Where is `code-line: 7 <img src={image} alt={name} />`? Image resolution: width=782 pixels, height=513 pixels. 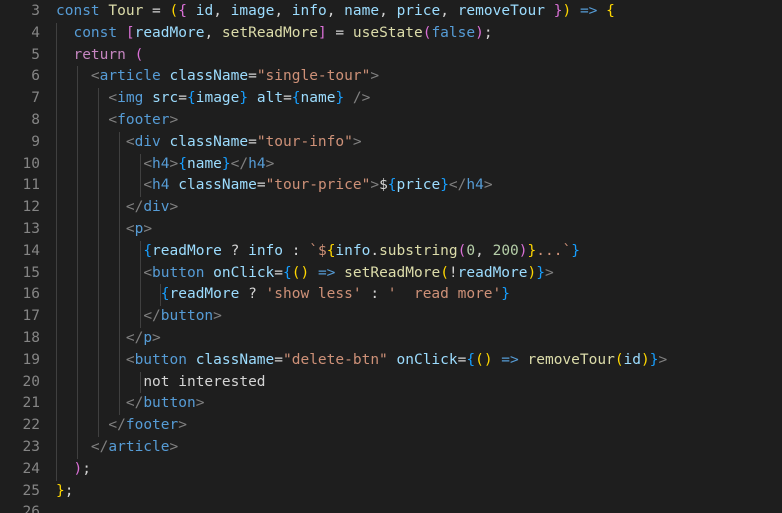
code-line: 7 <img src={image} alt={name} /> is located at coordinates (391, 99).